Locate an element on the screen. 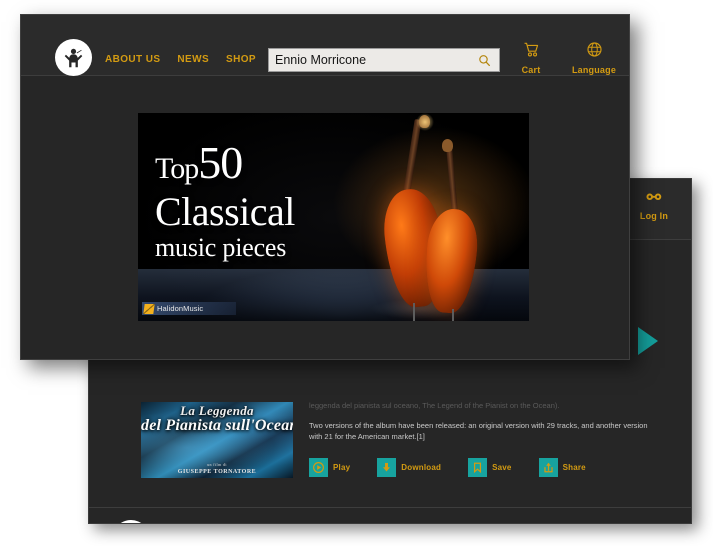 Image resolution: width=713 pixels, height=546 pixels. bookmark-icon is located at coordinates (478, 467).